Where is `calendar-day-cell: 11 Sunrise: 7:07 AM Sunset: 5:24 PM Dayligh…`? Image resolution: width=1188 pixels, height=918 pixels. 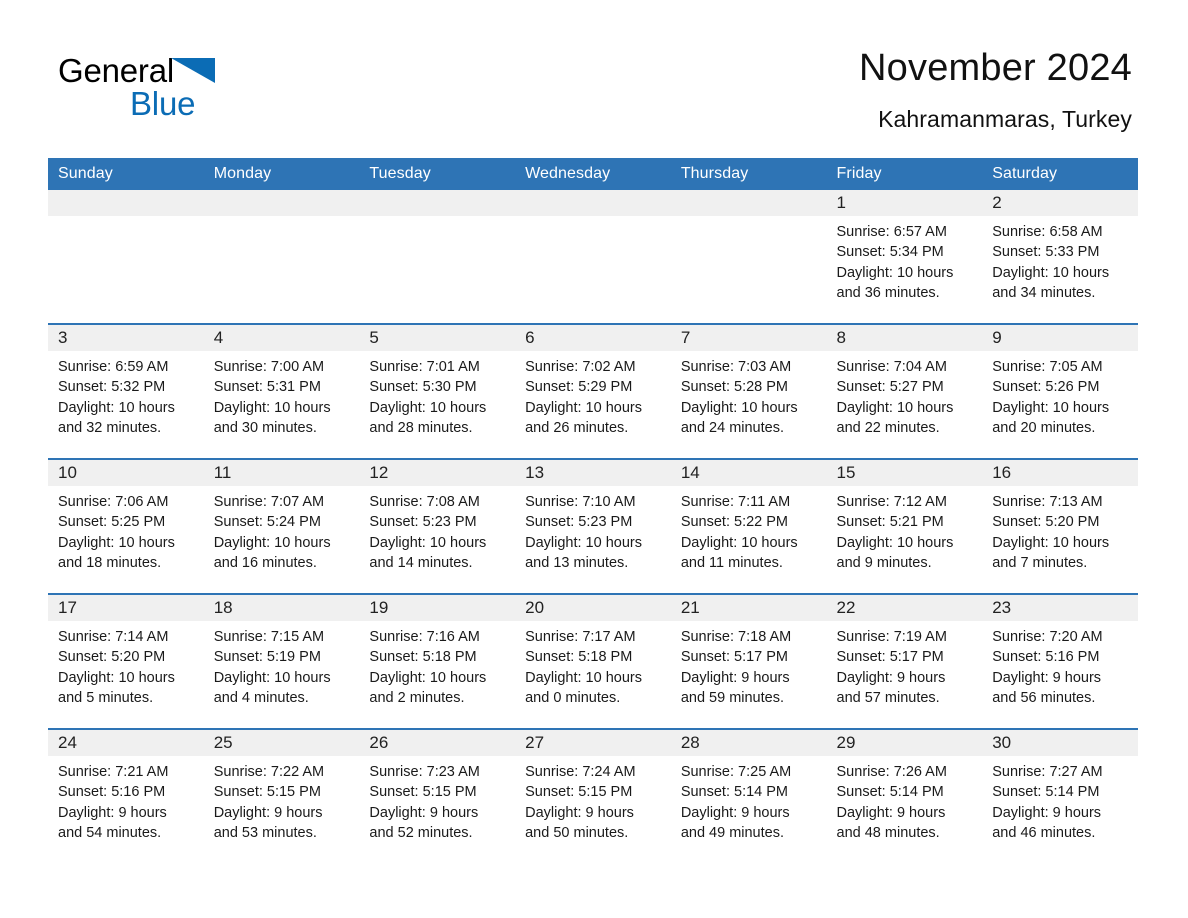
calendar-day-cell: 11 Sunrise: 7:07 AM Sunset: 5:24 PM Dayligh… is located at coordinates (281, 526).